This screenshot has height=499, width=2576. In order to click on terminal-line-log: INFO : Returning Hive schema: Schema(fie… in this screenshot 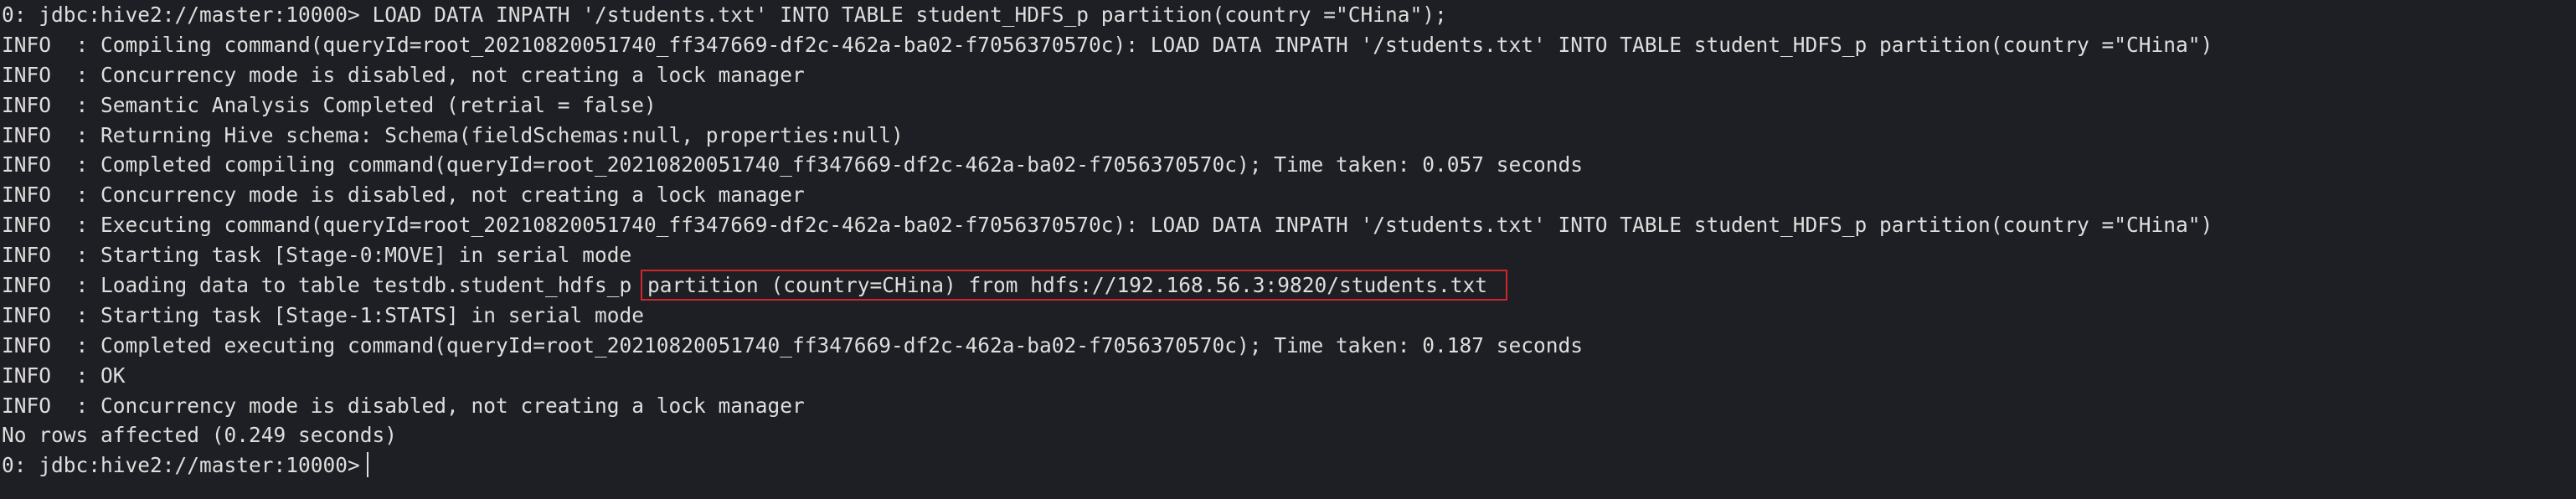, I will do `click(453, 134)`.